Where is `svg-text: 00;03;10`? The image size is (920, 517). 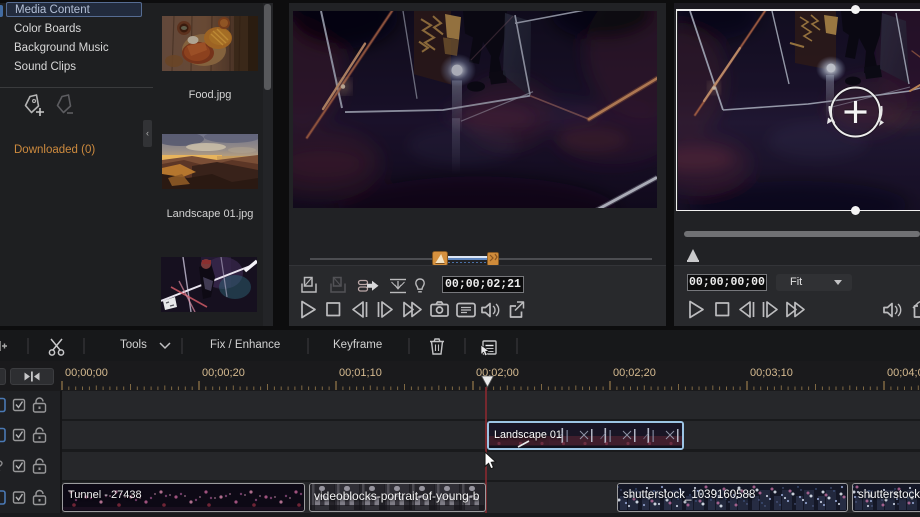 svg-text: 00;03;10 is located at coordinates (771, 373).